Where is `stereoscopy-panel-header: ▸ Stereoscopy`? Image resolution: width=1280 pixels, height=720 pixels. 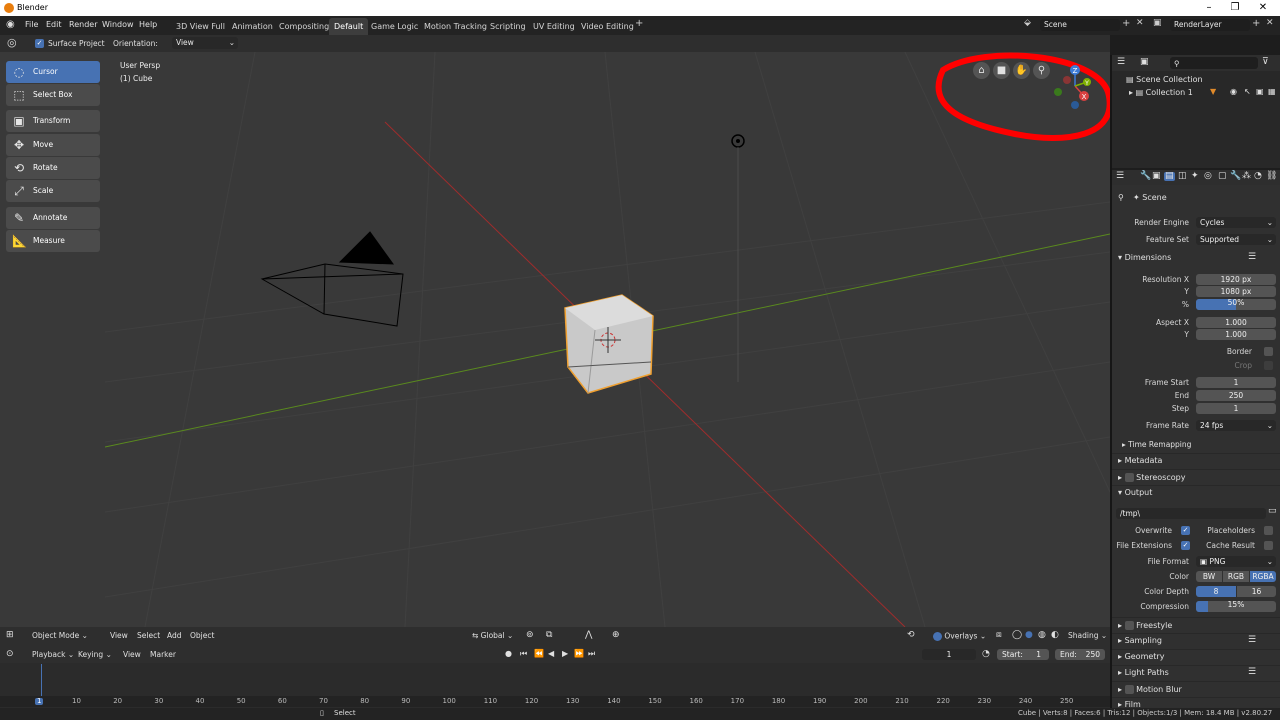 stereoscopy-panel-header: ▸ Stereoscopy is located at coordinates (1151, 477).